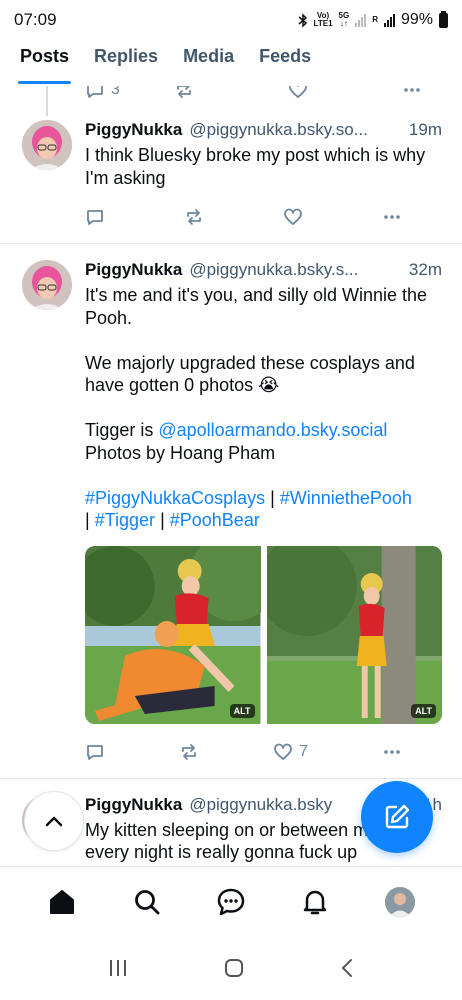 The width and height of the screenshot is (462, 1000). I want to click on hashtag-link: #PiggyNukkaCosplays, so click(175, 498).